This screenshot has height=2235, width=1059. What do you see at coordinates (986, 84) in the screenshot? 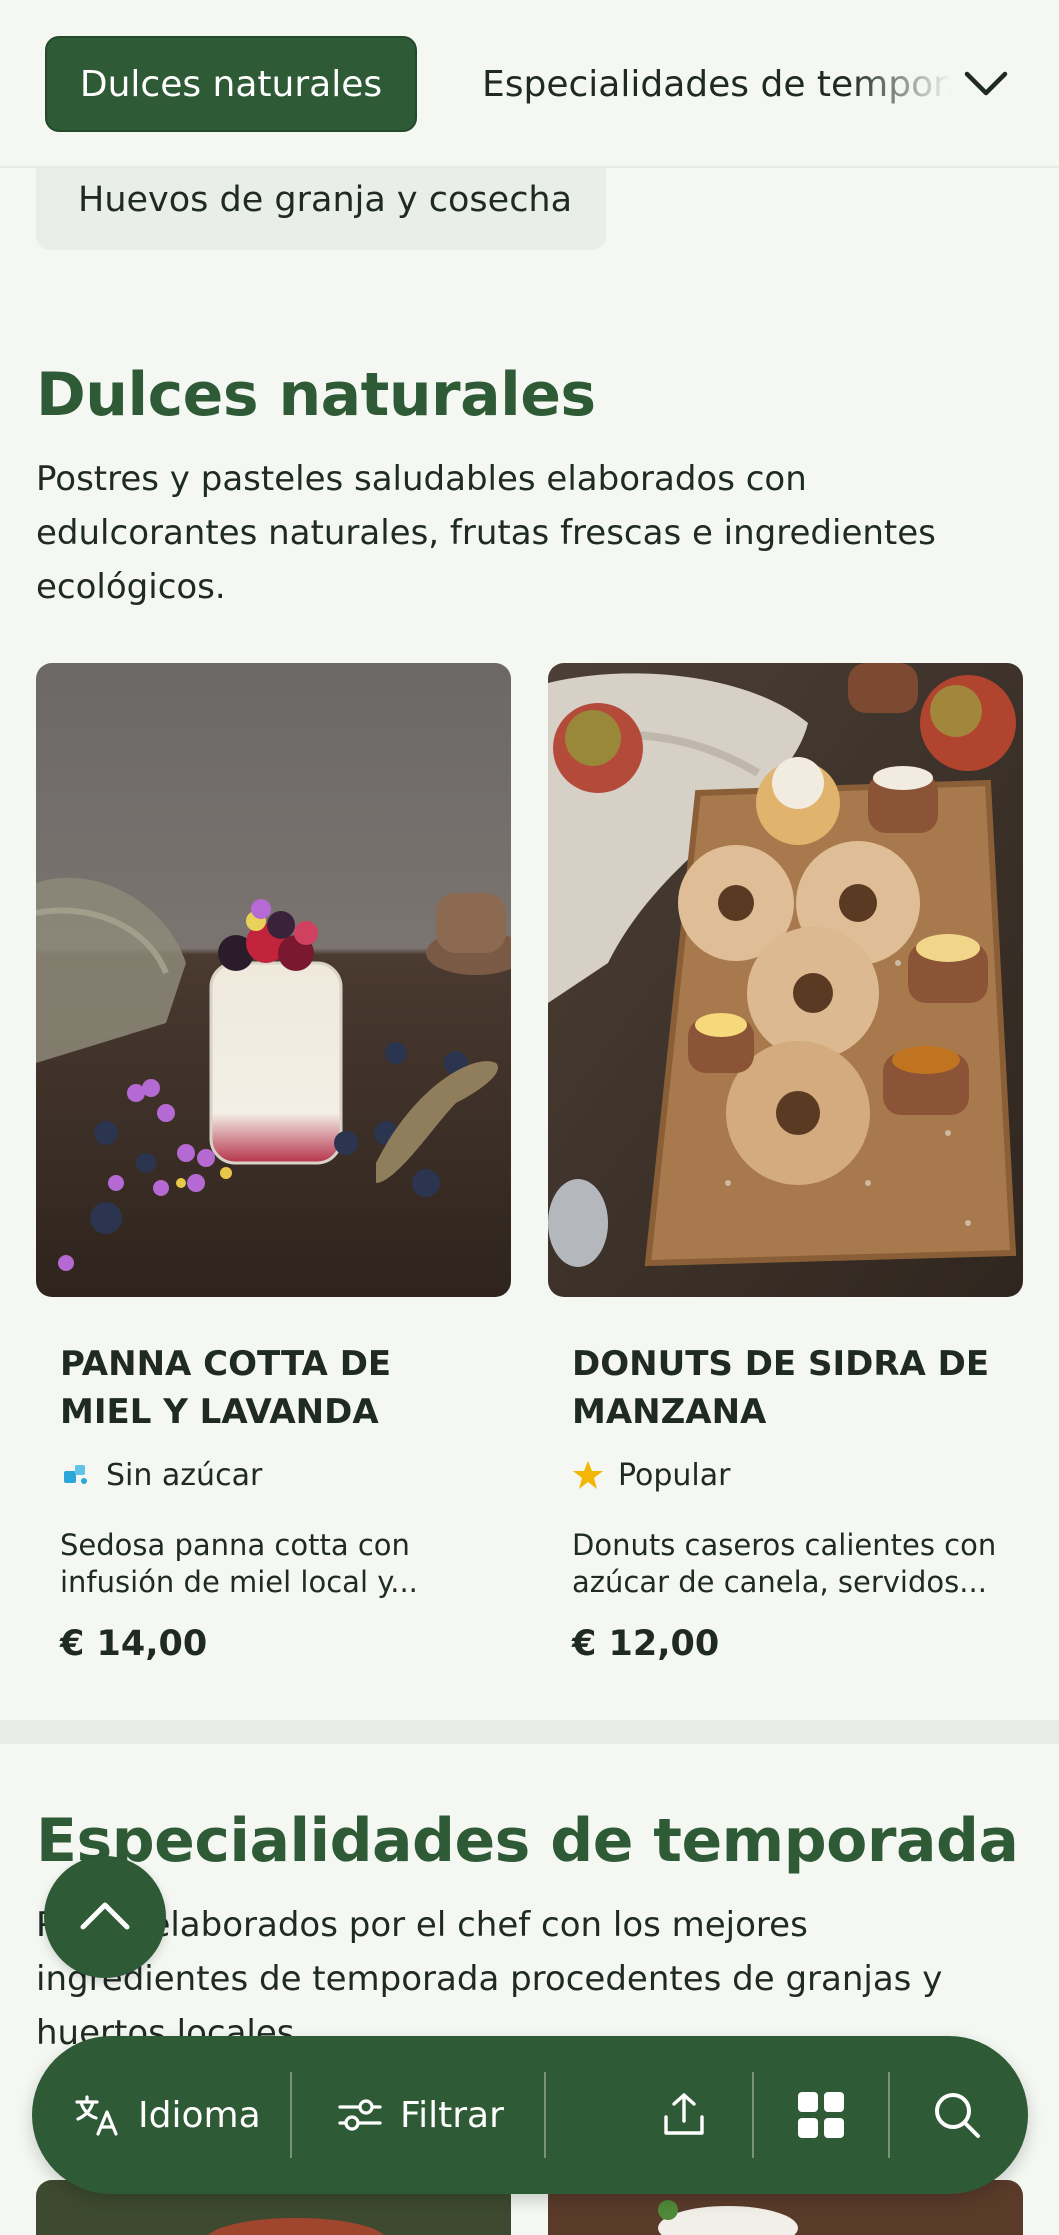
I see `chevron-down-icon` at bounding box center [986, 84].